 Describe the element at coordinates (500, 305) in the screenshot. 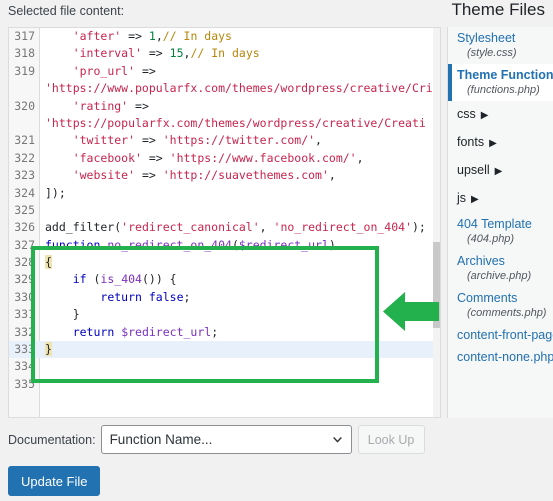

I see `theme-file-item: Comments (comments.php)` at that location.